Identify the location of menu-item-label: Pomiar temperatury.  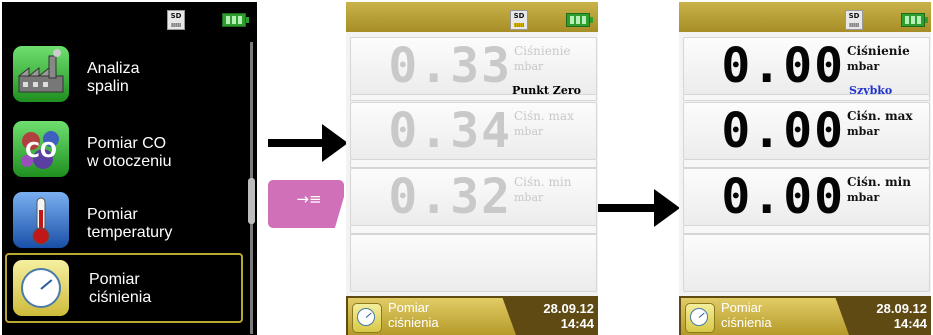
(129, 224).